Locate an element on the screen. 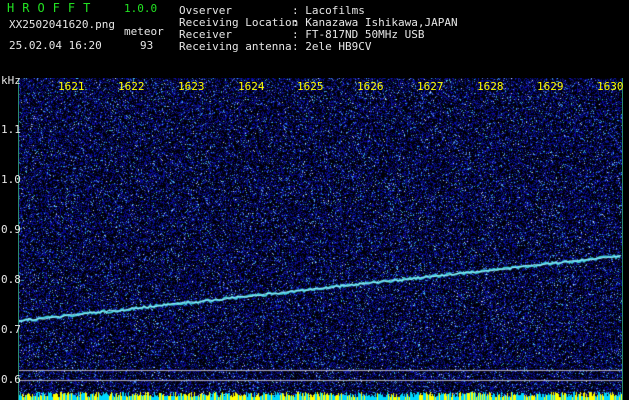 The image size is (629, 400). y-tick-0-8: 0.8 is located at coordinates (11, 279).